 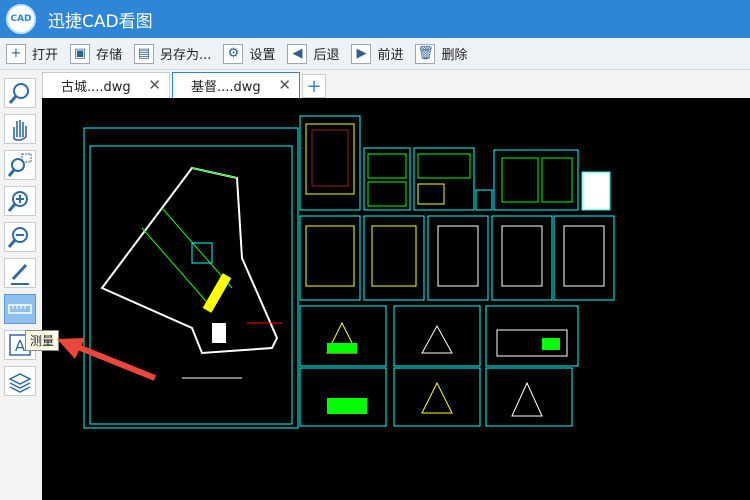 What do you see at coordinates (375, 19) in the screenshot?
I see `title-bar: CAD 迅捷CAD看图` at bounding box center [375, 19].